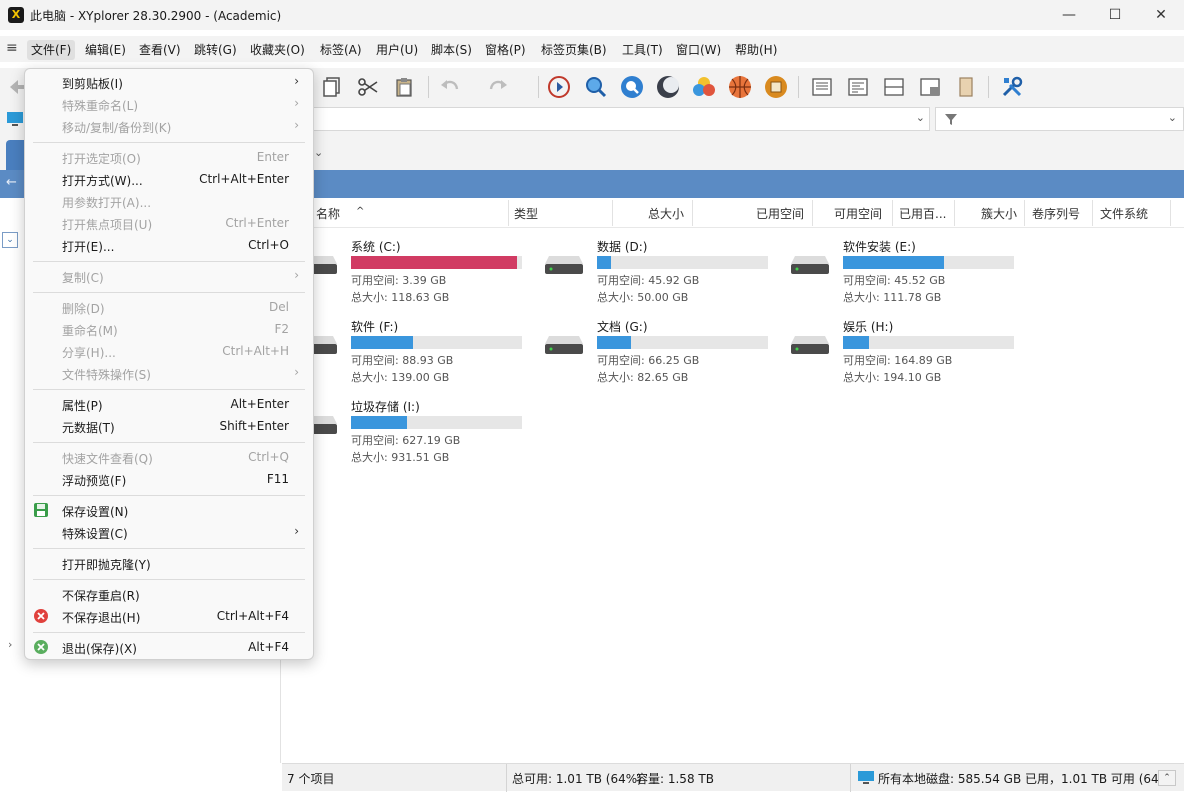 The height and width of the screenshot is (792, 1184). What do you see at coordinates (169, 329) in the screenshot?
I see `menu-item-rename: 重命名(M) F2` at bounding box center [169, 329].